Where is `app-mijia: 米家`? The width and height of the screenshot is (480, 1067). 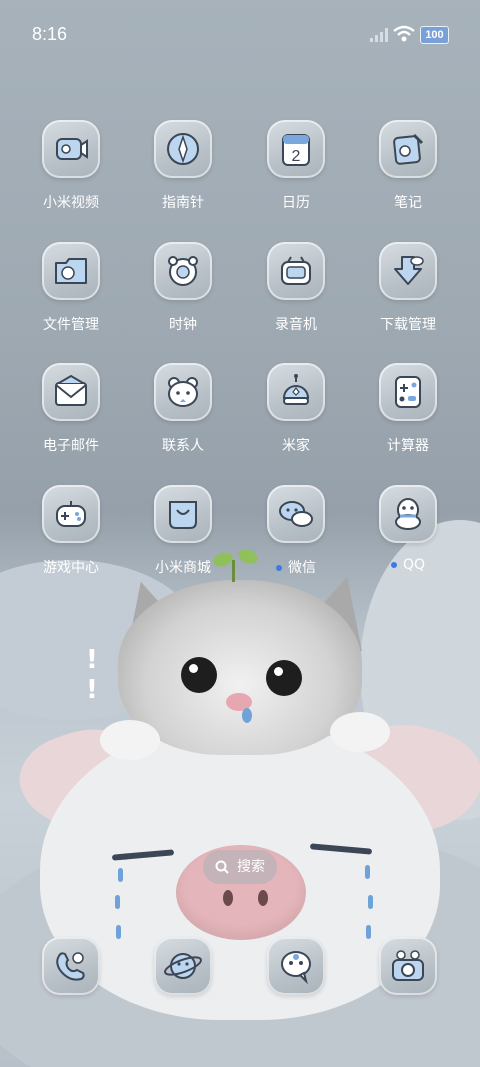 app-mijia: 米家 is located at coordinates (296, 418).